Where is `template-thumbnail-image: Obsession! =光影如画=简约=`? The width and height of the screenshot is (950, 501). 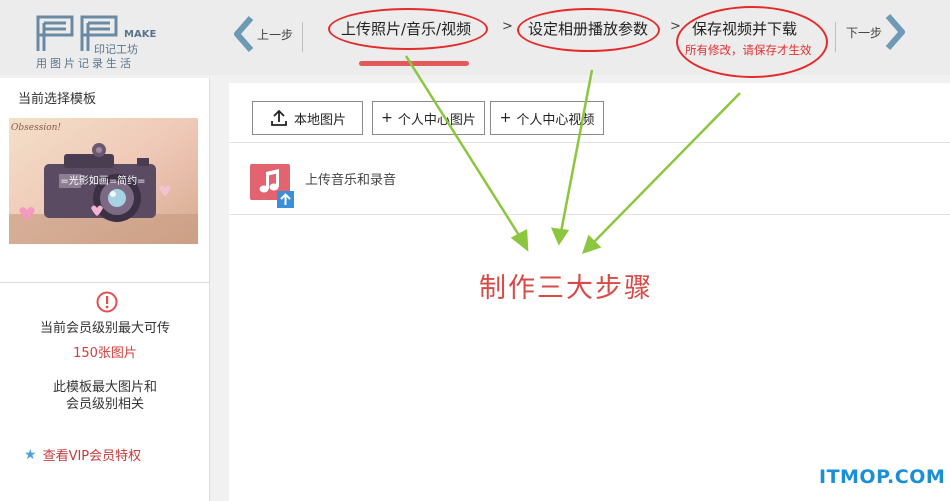
template-thumbnail-image: Obsession! =光影如画=简约= is located at coordinates (103, 181).